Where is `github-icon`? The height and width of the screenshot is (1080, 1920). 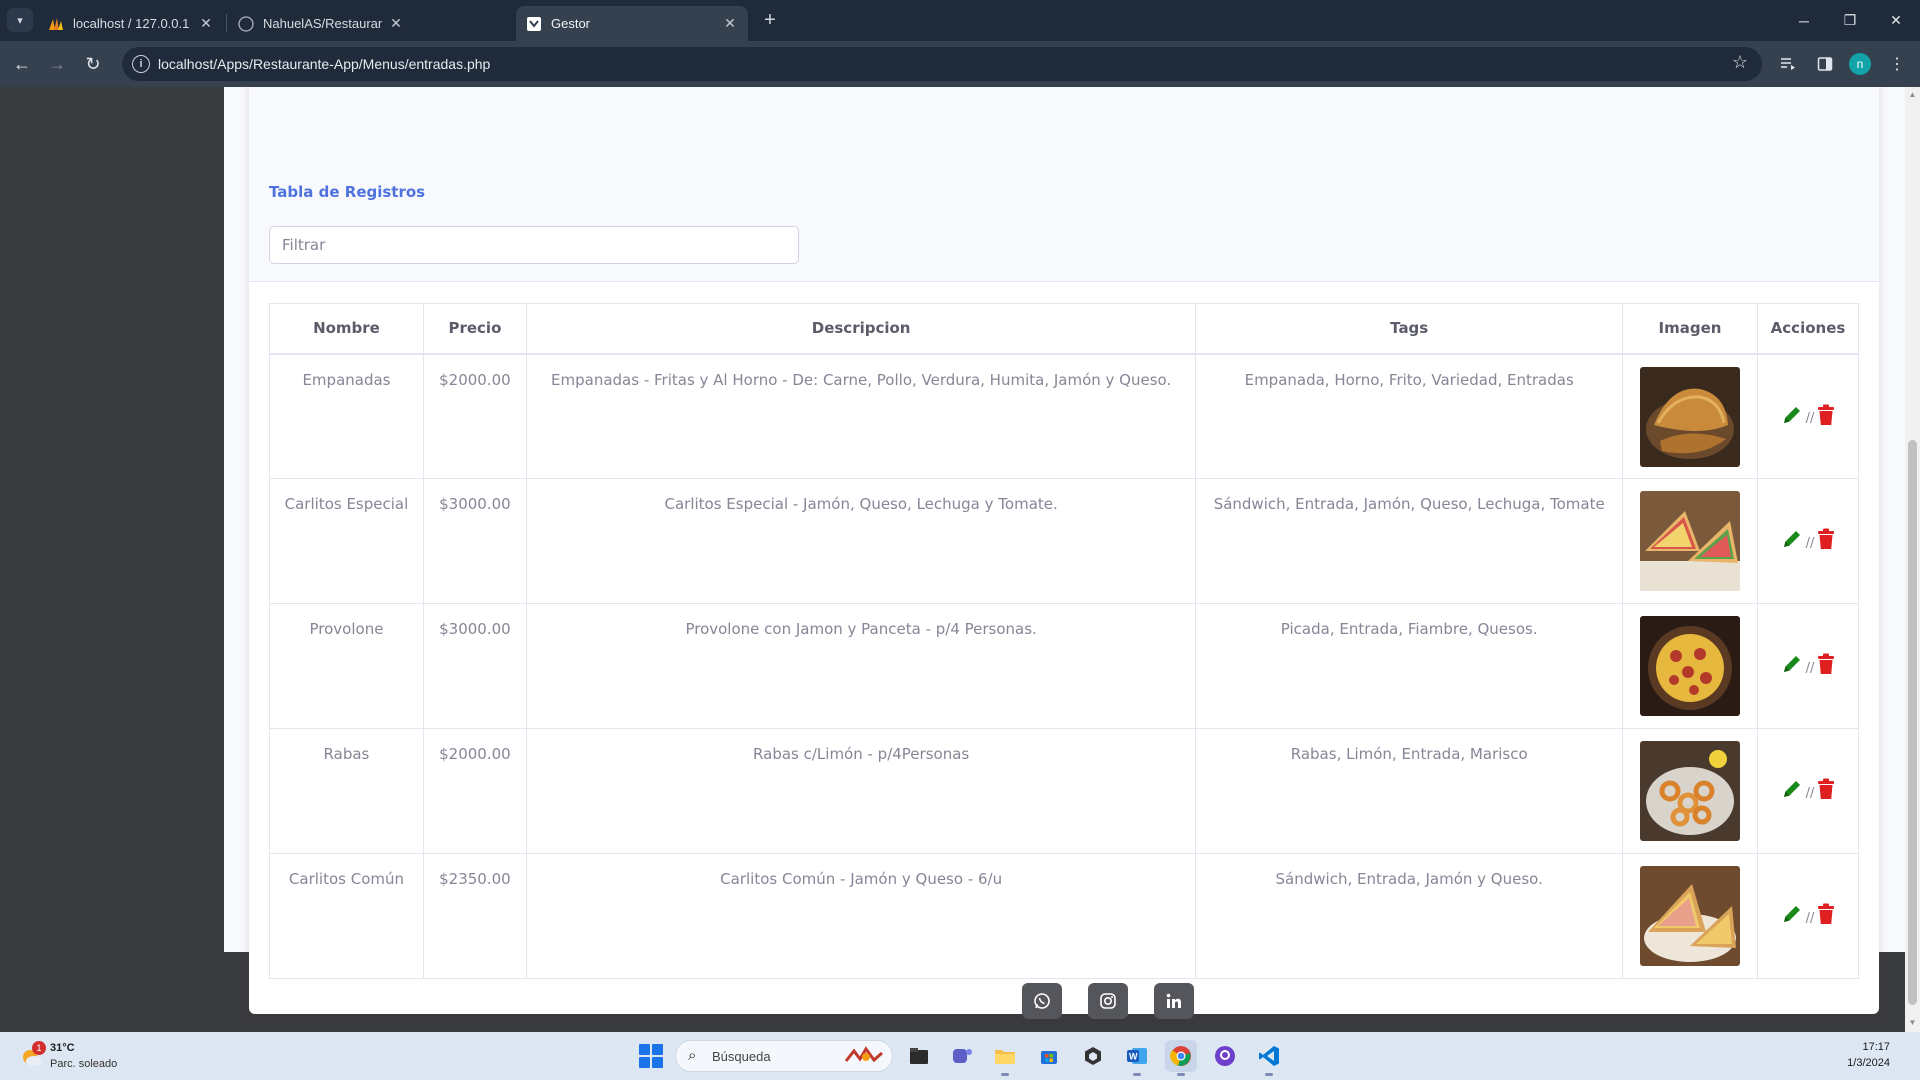 github-icon is located at coordinates (246, 23).